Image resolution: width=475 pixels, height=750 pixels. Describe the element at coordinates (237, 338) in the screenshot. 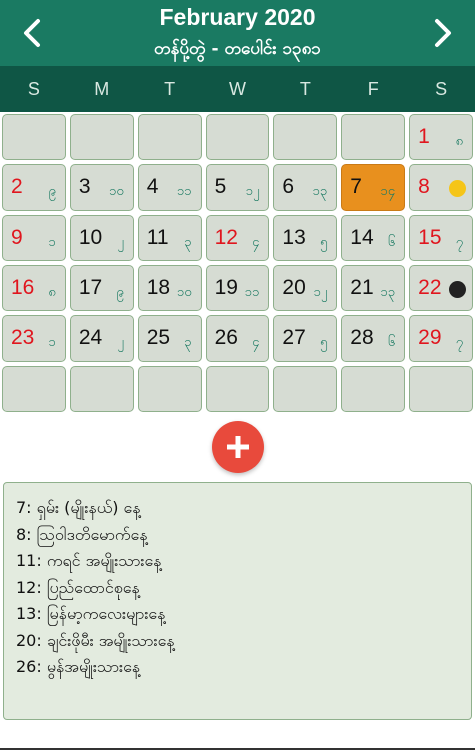

I see `day-cell: 26 ၄` at that location.